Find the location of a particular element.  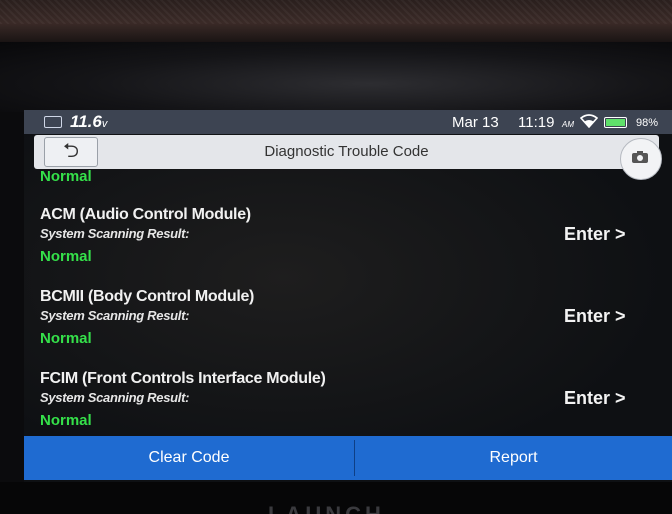

wifi-icon is located at coordinates (589, 122).